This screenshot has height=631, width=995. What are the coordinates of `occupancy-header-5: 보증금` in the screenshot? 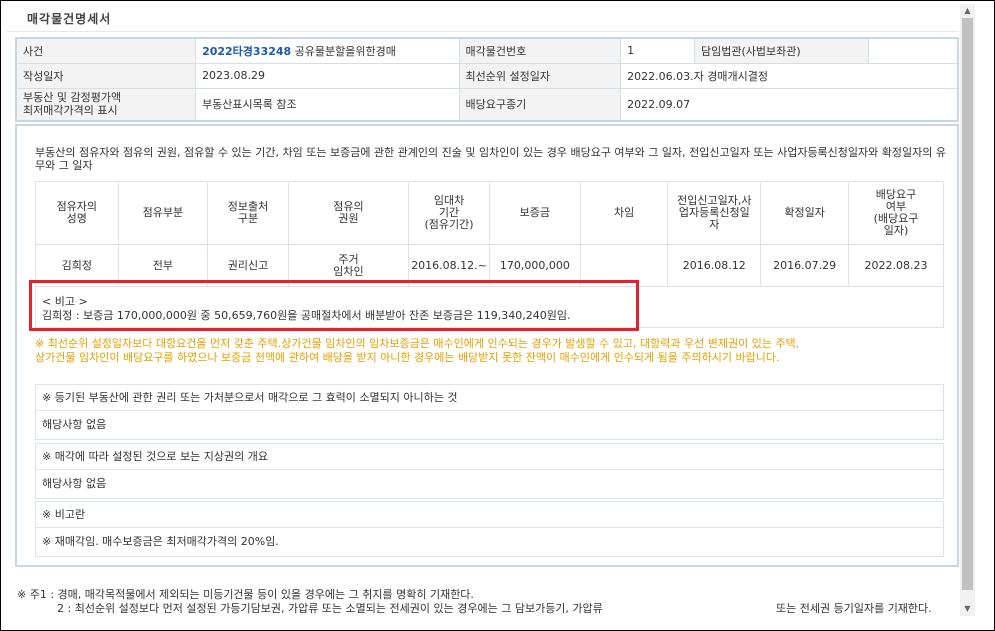 It's located at (534, 213).